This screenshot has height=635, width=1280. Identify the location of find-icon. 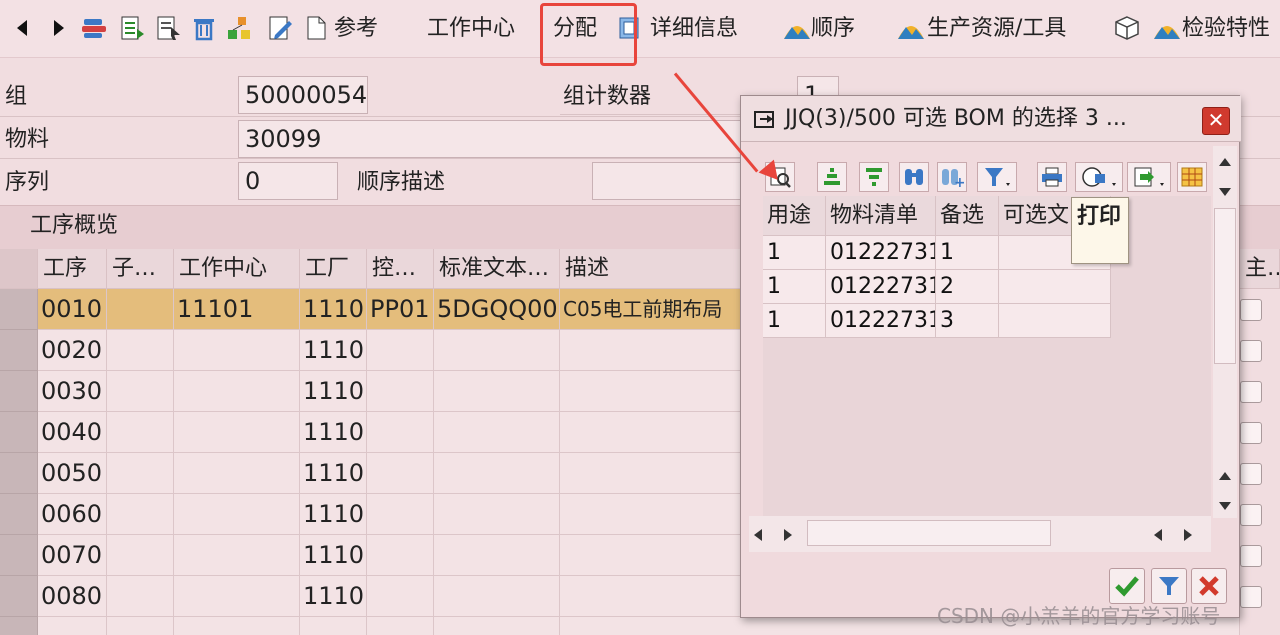
(914, 177).